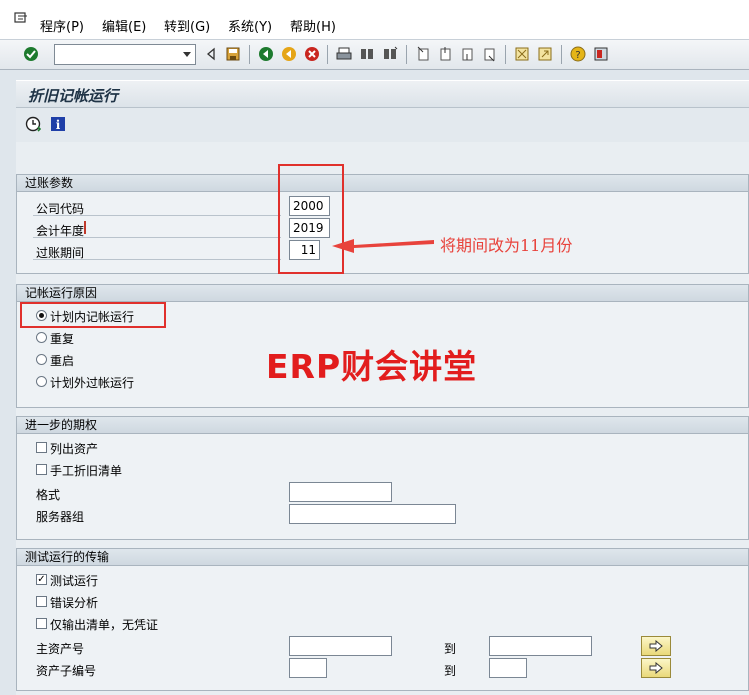 The image size is (749, 695). What do you see at coordinates (74, 581) in the screenshot?
I see `test-run-label: 测试运行` at bounding box center [74, 581].